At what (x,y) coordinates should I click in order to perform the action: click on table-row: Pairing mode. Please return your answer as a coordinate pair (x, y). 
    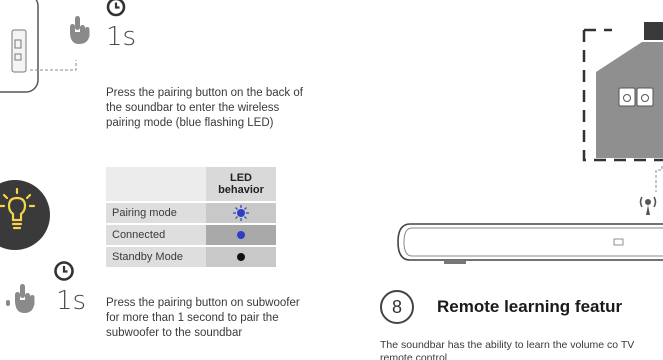
    Looking at the image, I should click on (191, 214).